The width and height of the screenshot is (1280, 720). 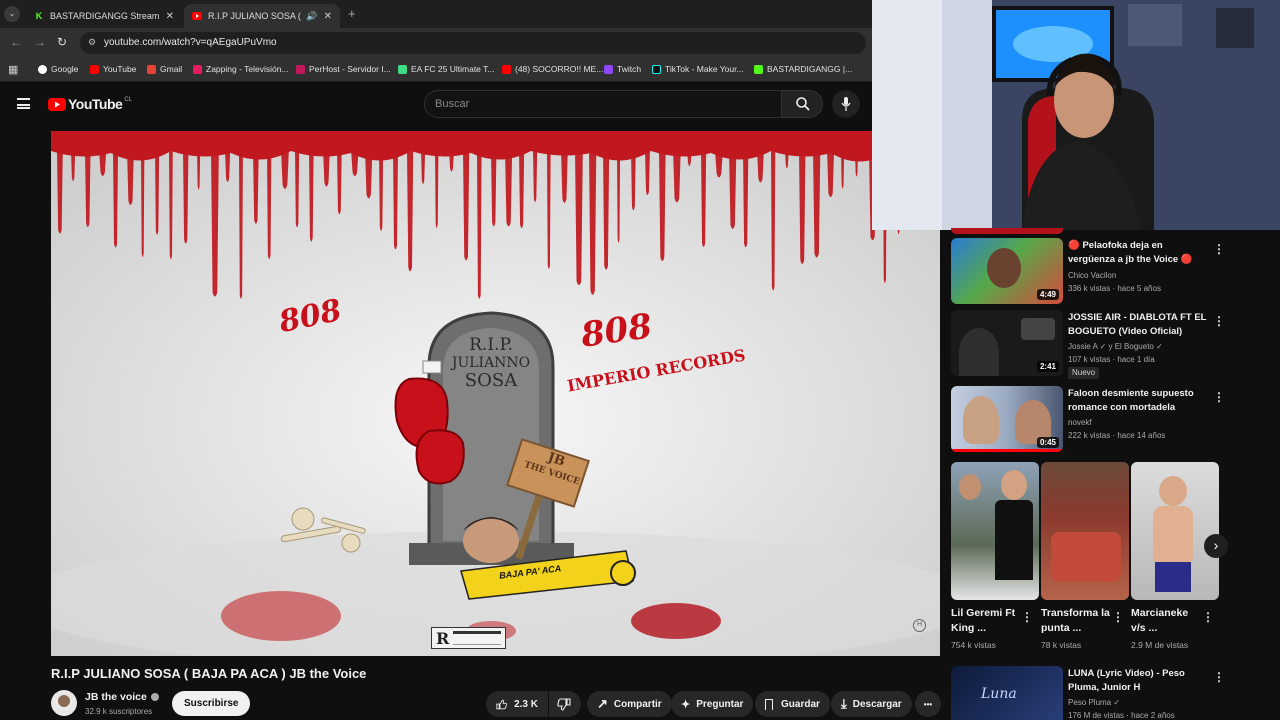 I want to click on ask-button: ✦ Preguntar, so click(x=712, y=704).